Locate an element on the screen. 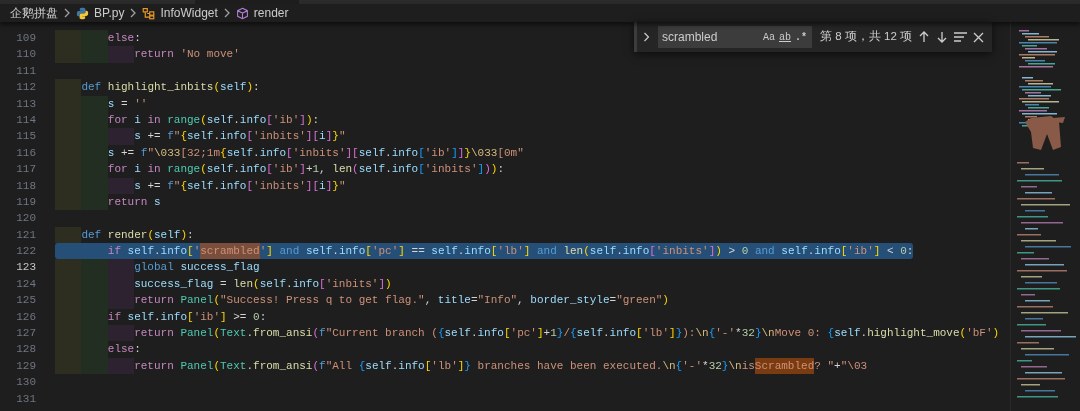 Image resolution: width=1080 pixels, height=411 pixels. code-line: return s is located at coordinates (108, 202).